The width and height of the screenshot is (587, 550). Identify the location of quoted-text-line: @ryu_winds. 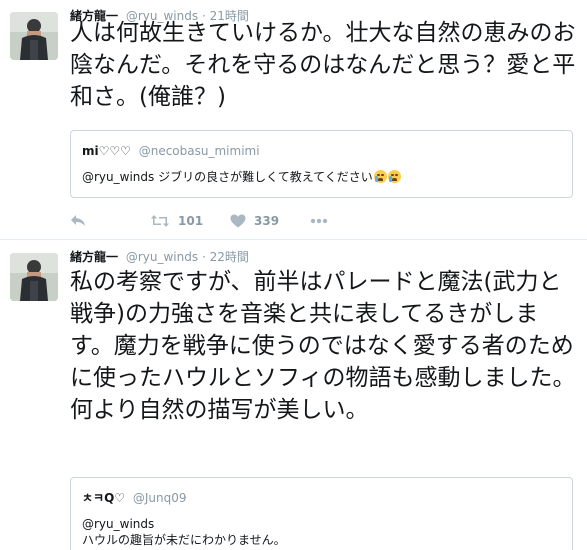
(118, 524).